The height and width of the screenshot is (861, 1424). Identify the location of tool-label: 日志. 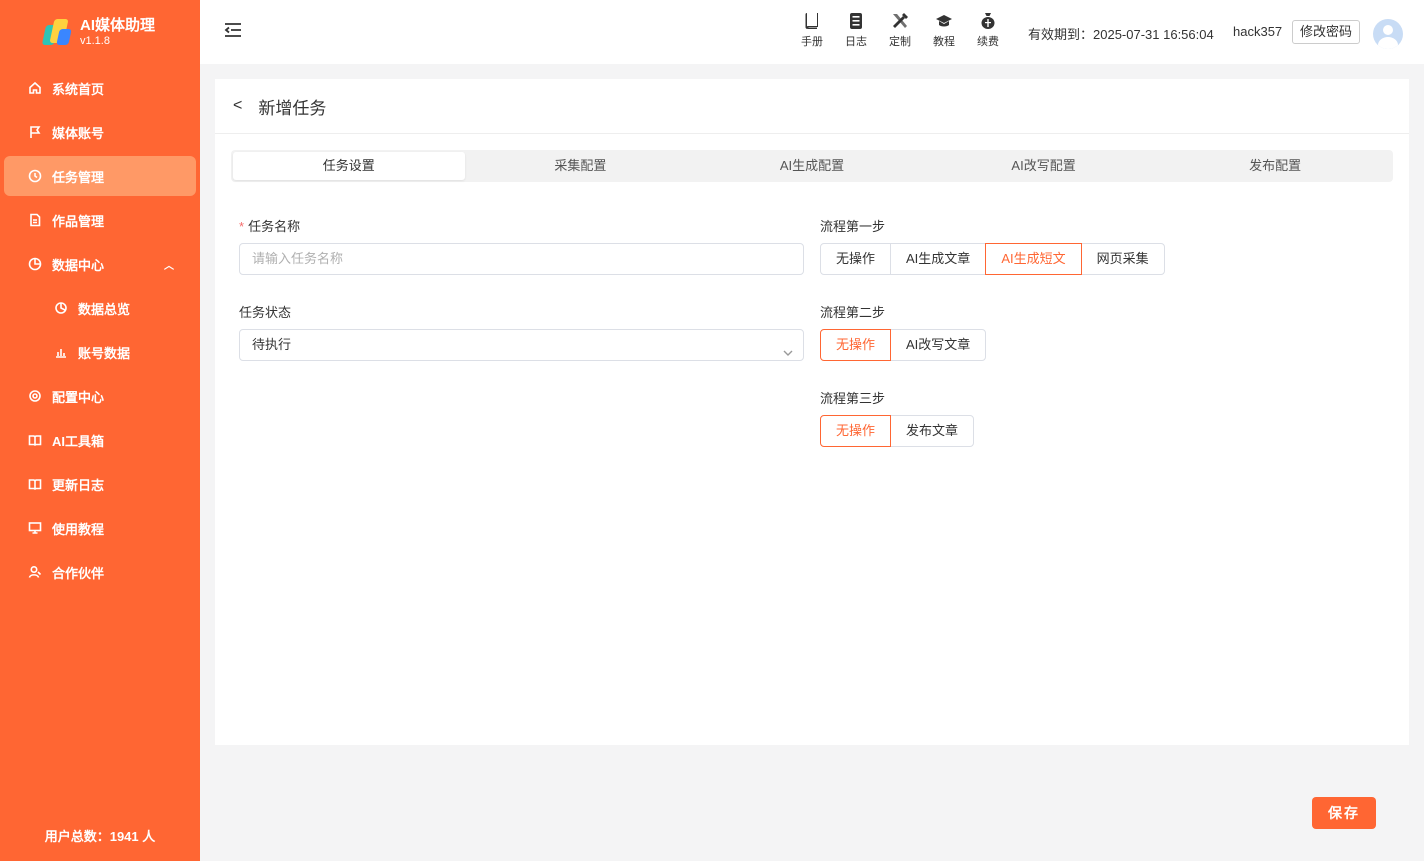
(856, 42).